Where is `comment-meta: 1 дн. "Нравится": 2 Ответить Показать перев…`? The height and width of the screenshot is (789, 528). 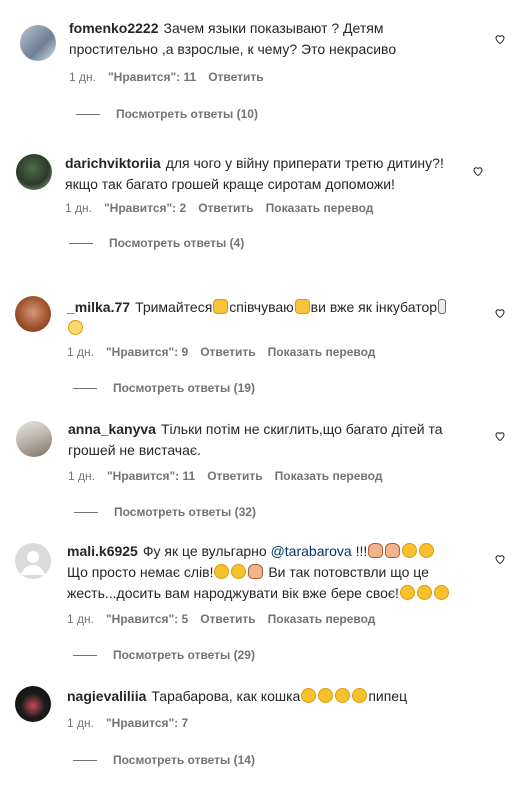 comment-meta: 1 дн. "Нравится": 2 Ответить Показать перев… is located at coordinates (225, 208).